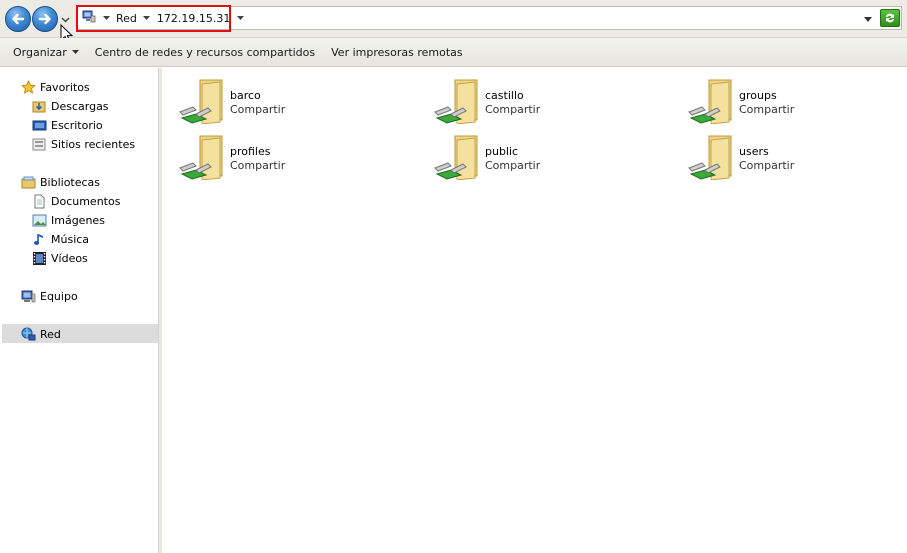  Describe the element at coordinates (67, 125) in the screenshot. I see `nav-item-desktop: Escritorio` at that location.